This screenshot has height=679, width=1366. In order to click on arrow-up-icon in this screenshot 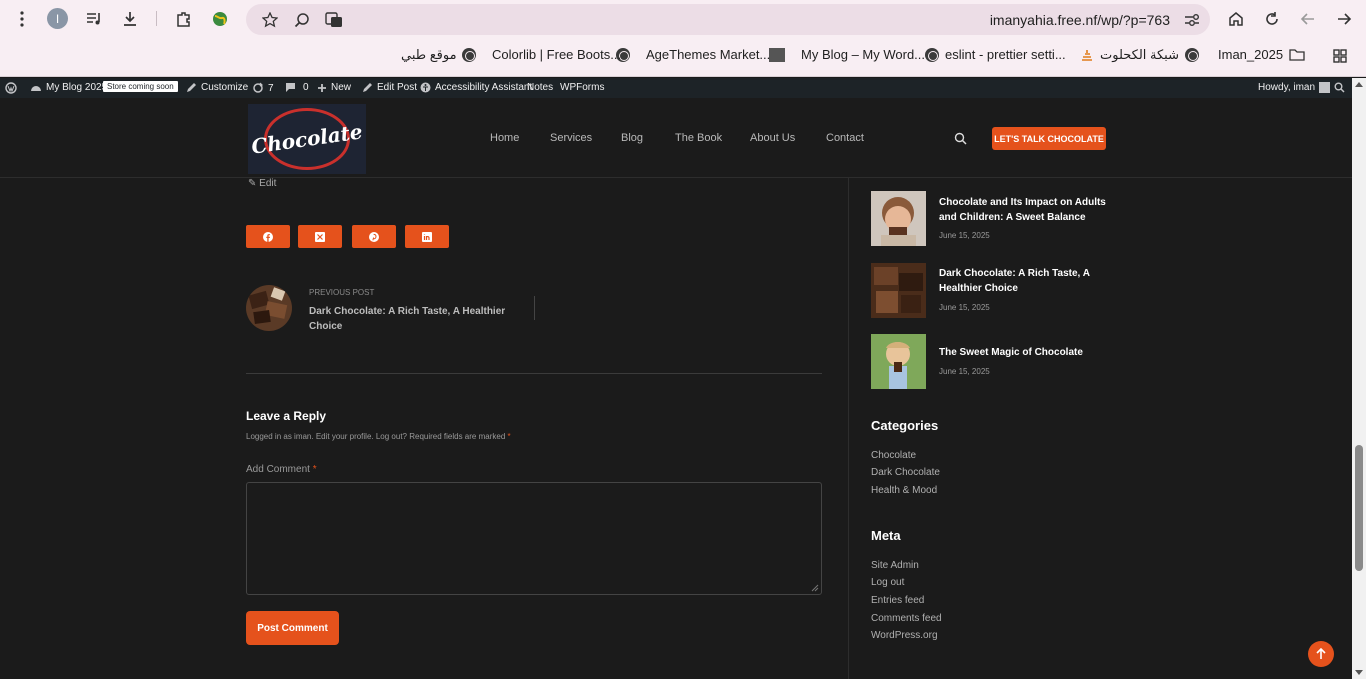, I will do `click(1321, 653)`.